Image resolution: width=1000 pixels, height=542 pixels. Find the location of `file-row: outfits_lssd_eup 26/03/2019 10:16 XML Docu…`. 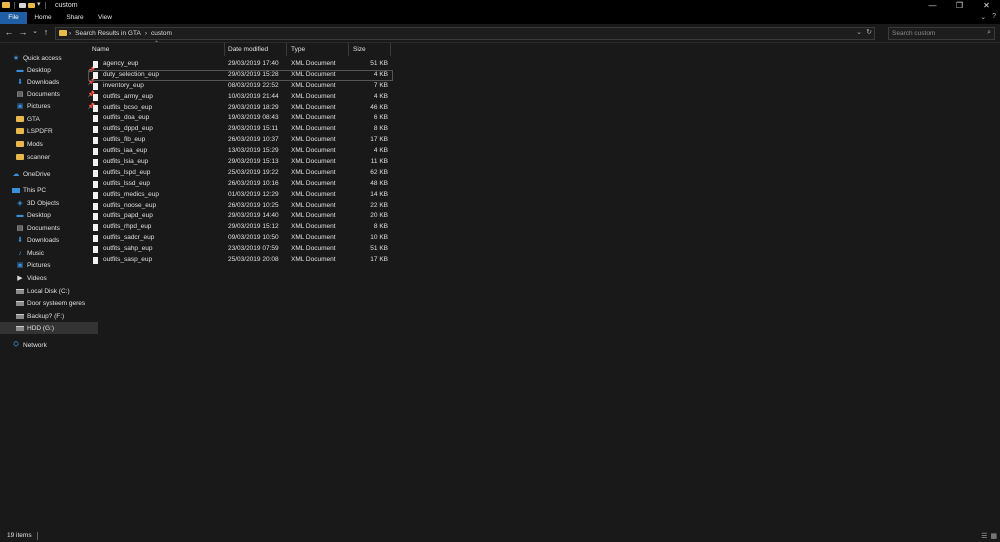

file-row: outfits_lssd_eup 26/03/2019 10:16 XML Docu… is located at coordinates (240, 184).